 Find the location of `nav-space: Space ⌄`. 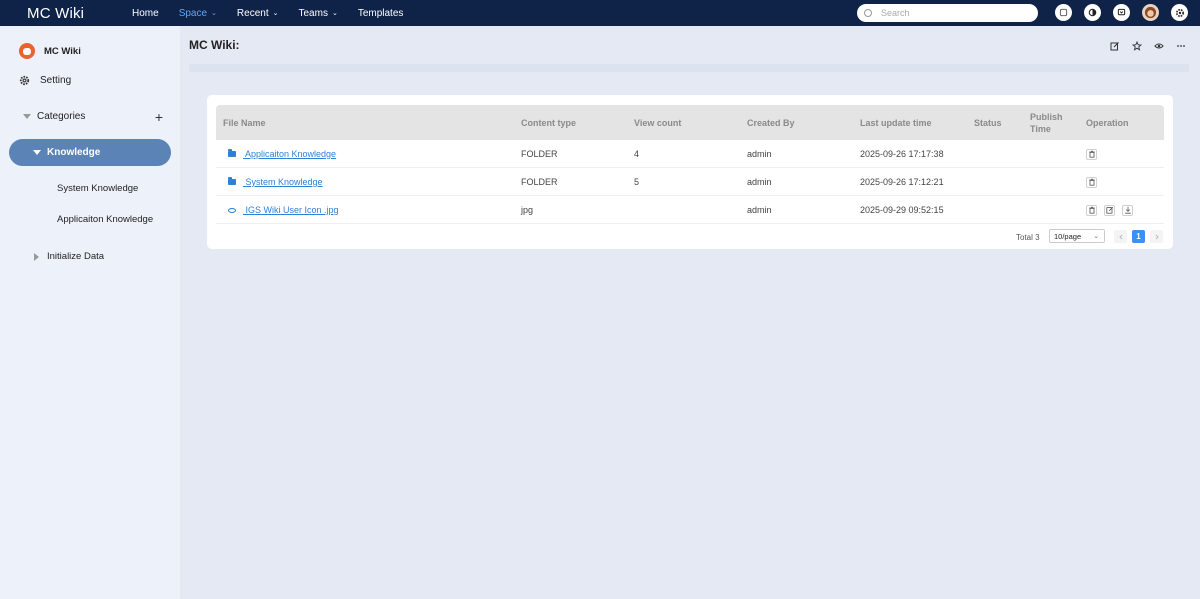

nav-space: Space ⌄ is located at coordinates (198, 13).